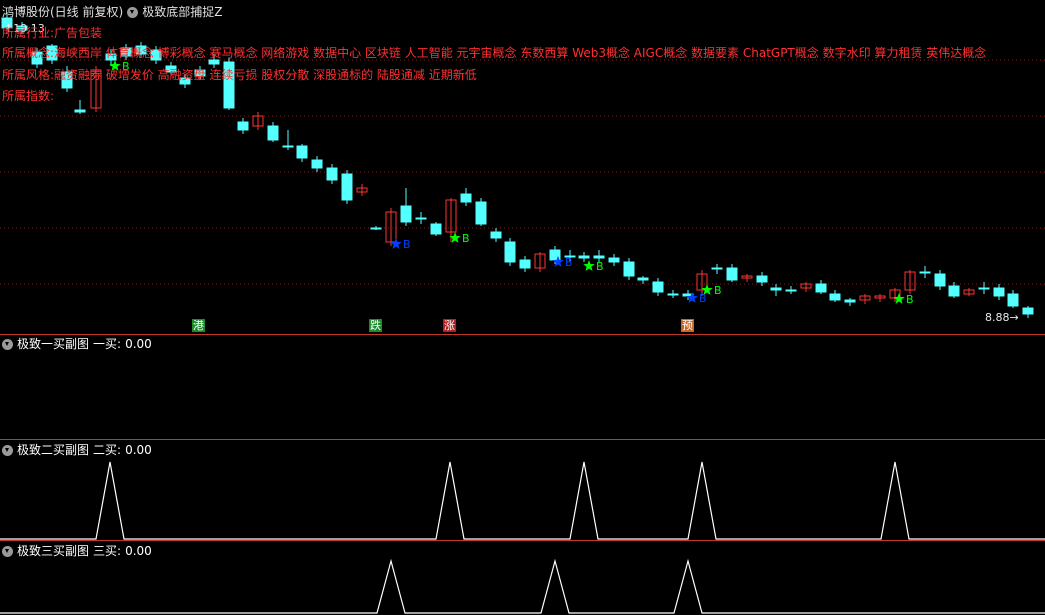  What do you see at coordinates (375, 325) in the screenshot?
I see `badge-limit-down: 跌` at bounding box center [375, 325].